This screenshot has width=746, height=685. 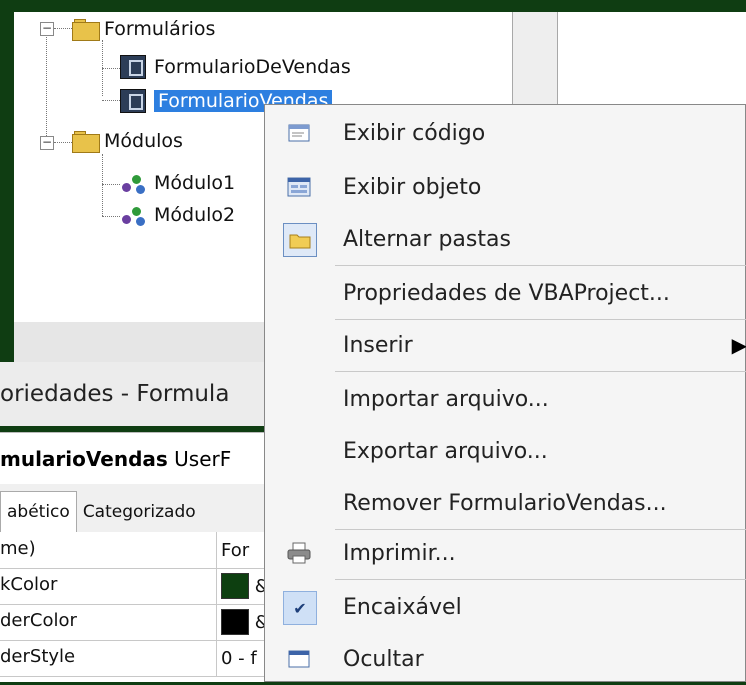 I want to click on object-type: UserF, so click(x=203, y=459).